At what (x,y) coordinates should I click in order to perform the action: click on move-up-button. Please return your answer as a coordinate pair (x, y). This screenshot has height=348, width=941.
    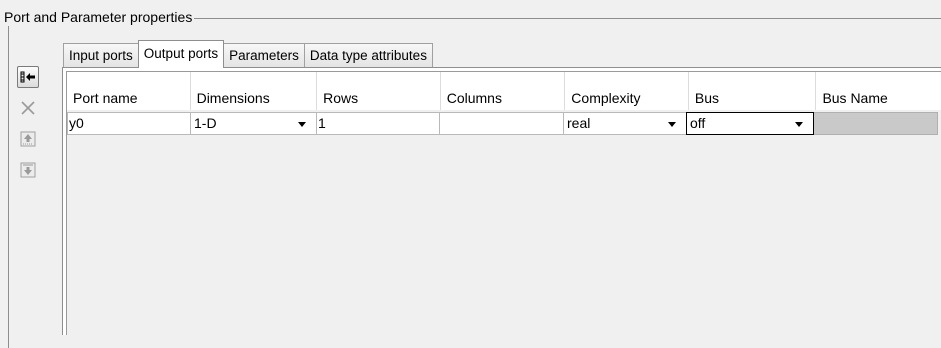
    Looking at the image, I should click on (28, 139).